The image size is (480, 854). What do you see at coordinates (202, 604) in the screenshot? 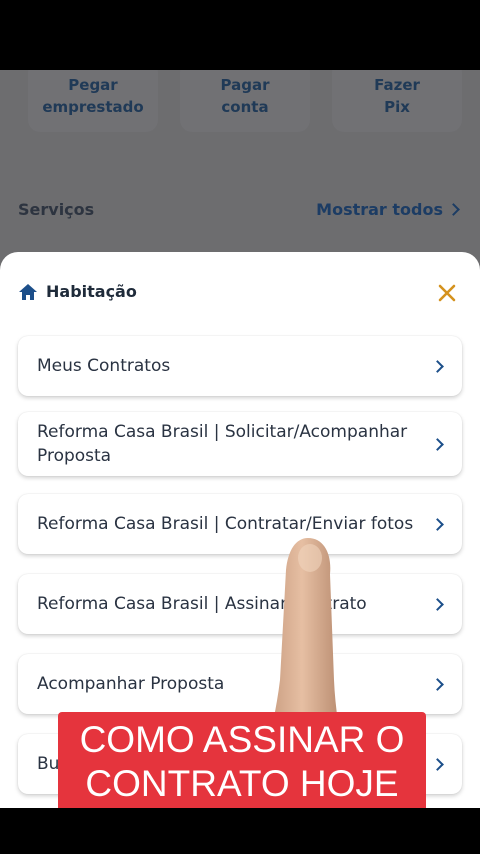
I see `menu-item-label: Reforma Casa Brasil | Assinar Contrato` at bounding box center [202, 604].